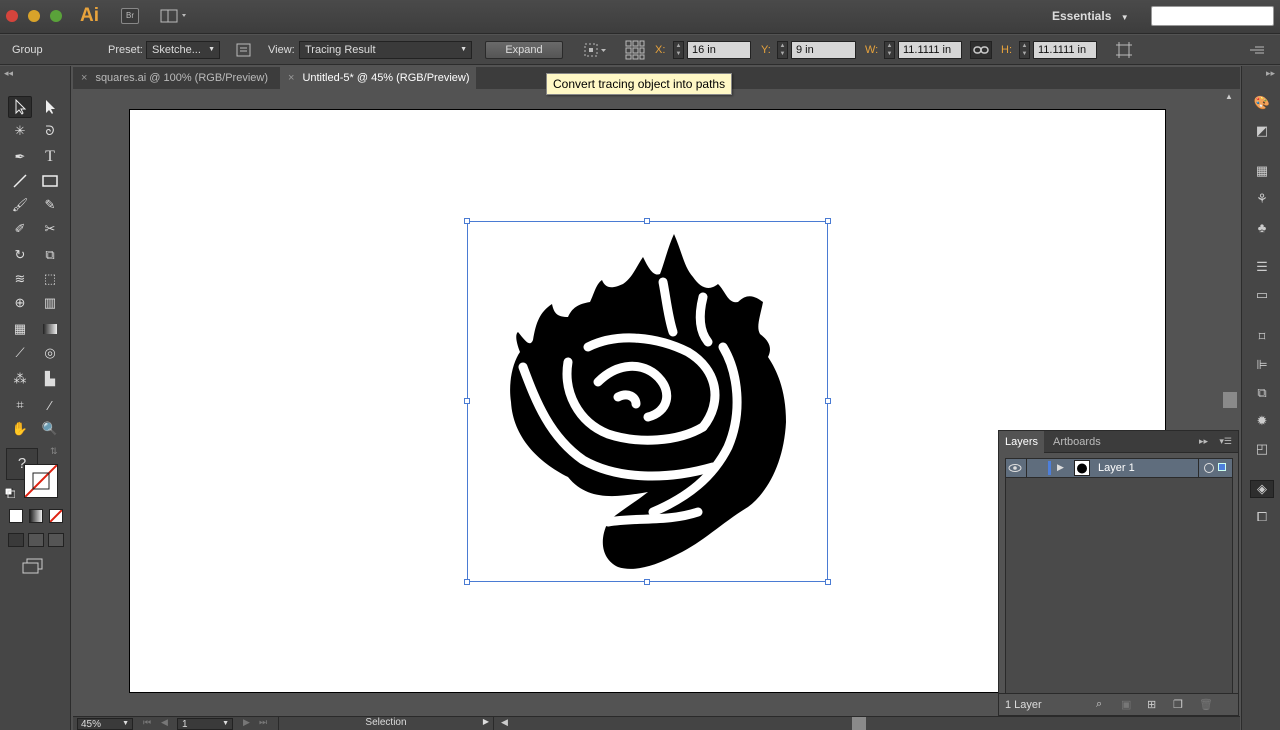 The height and width of the screenshot is (730, 1280). Describe the element at coordinates (12, 16) in the screenshot. I see `close-window-button` at that location.